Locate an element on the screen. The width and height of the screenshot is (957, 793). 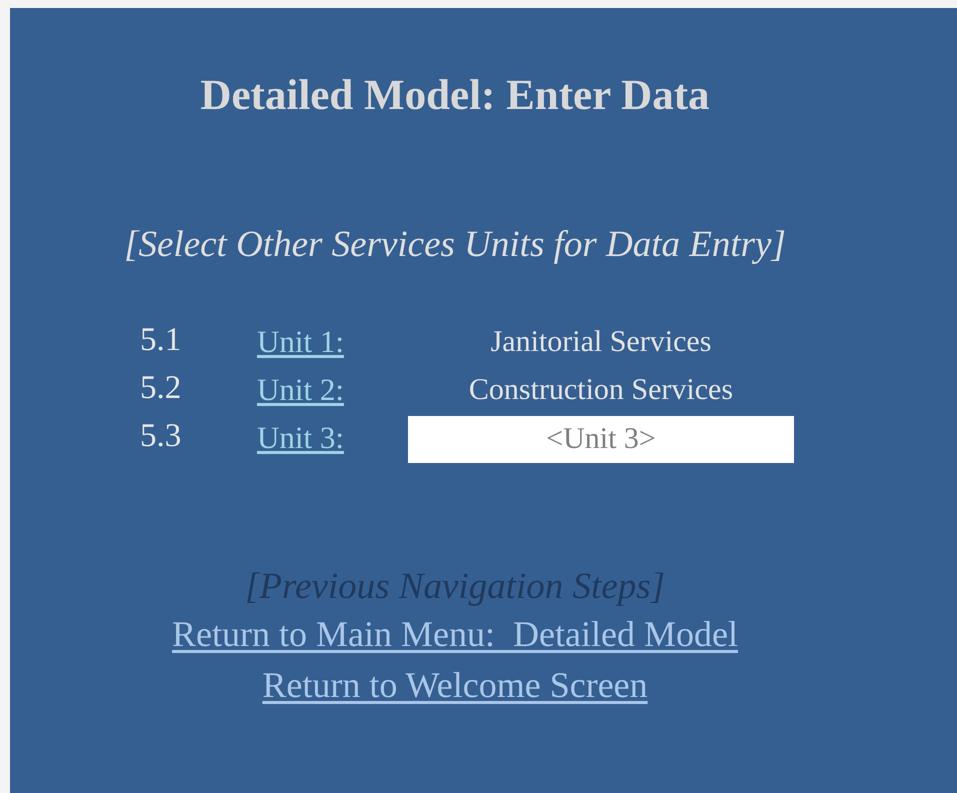
section-number: 5.1 is located at coordinates (161, 340).